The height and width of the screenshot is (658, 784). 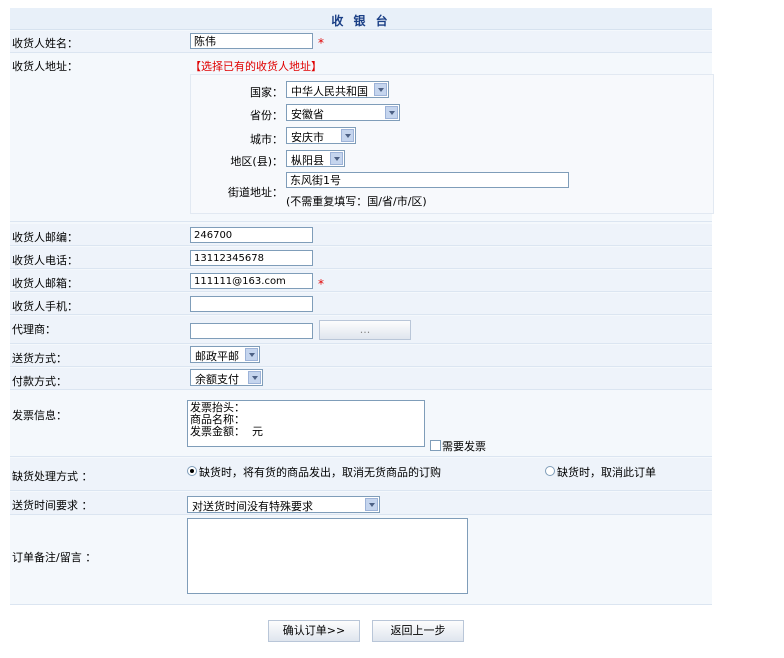 I want to click on remark-textarea, so click(x=327, y=556).